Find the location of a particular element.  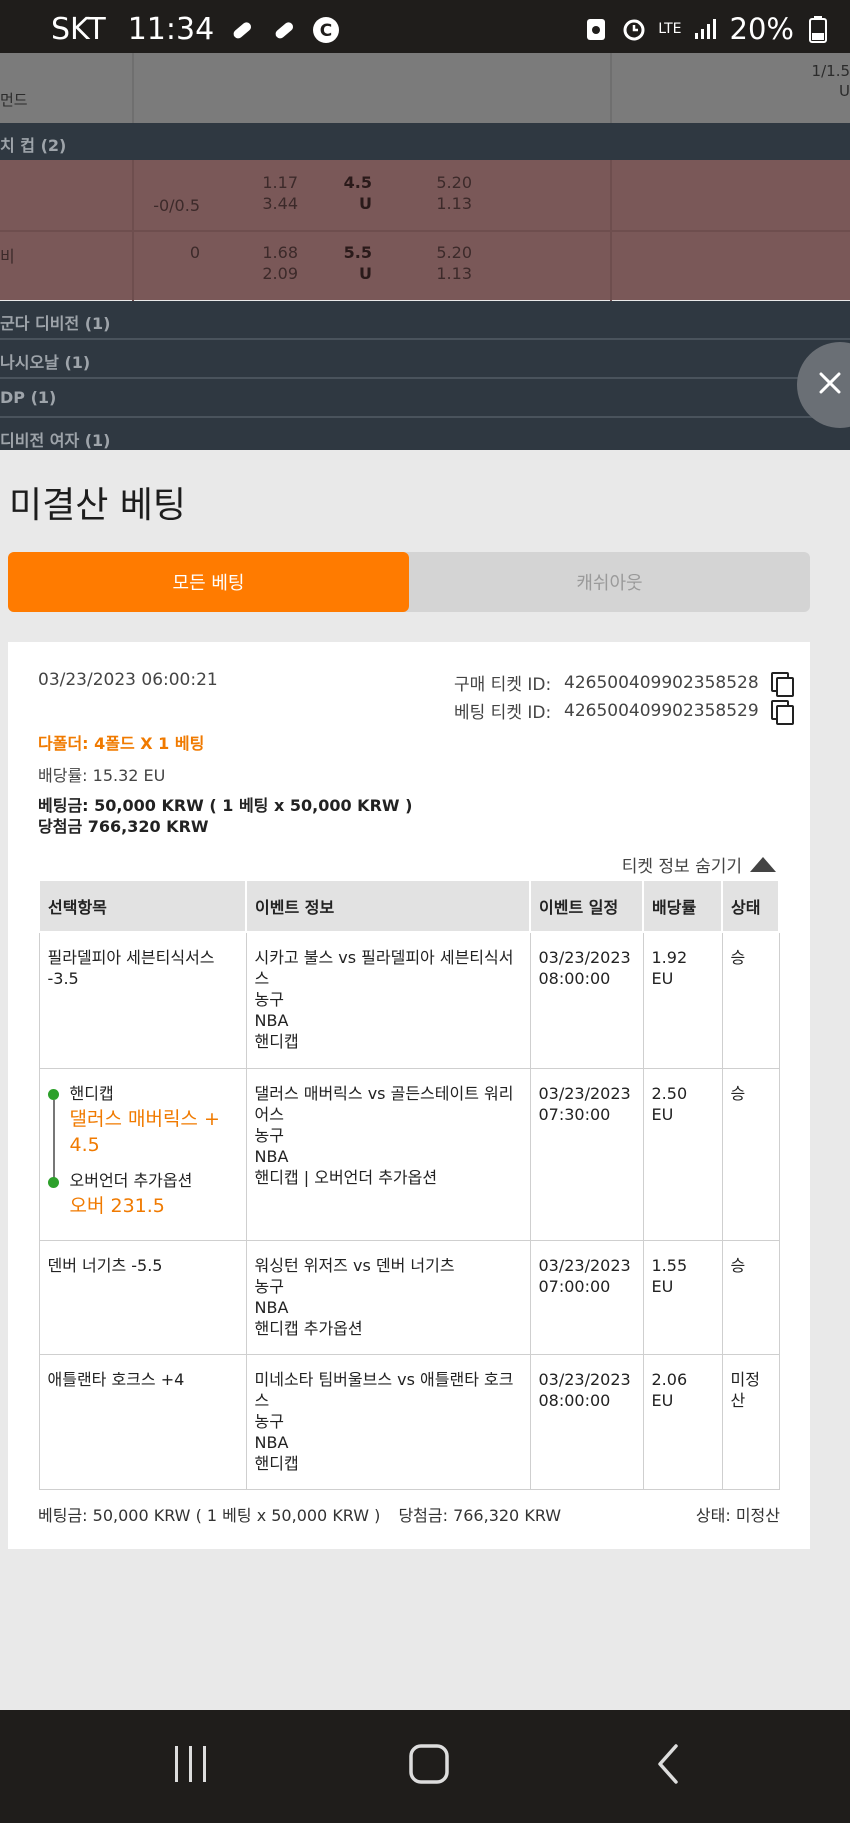

odds-line: 5.5 is located at coordinates (357, 252).